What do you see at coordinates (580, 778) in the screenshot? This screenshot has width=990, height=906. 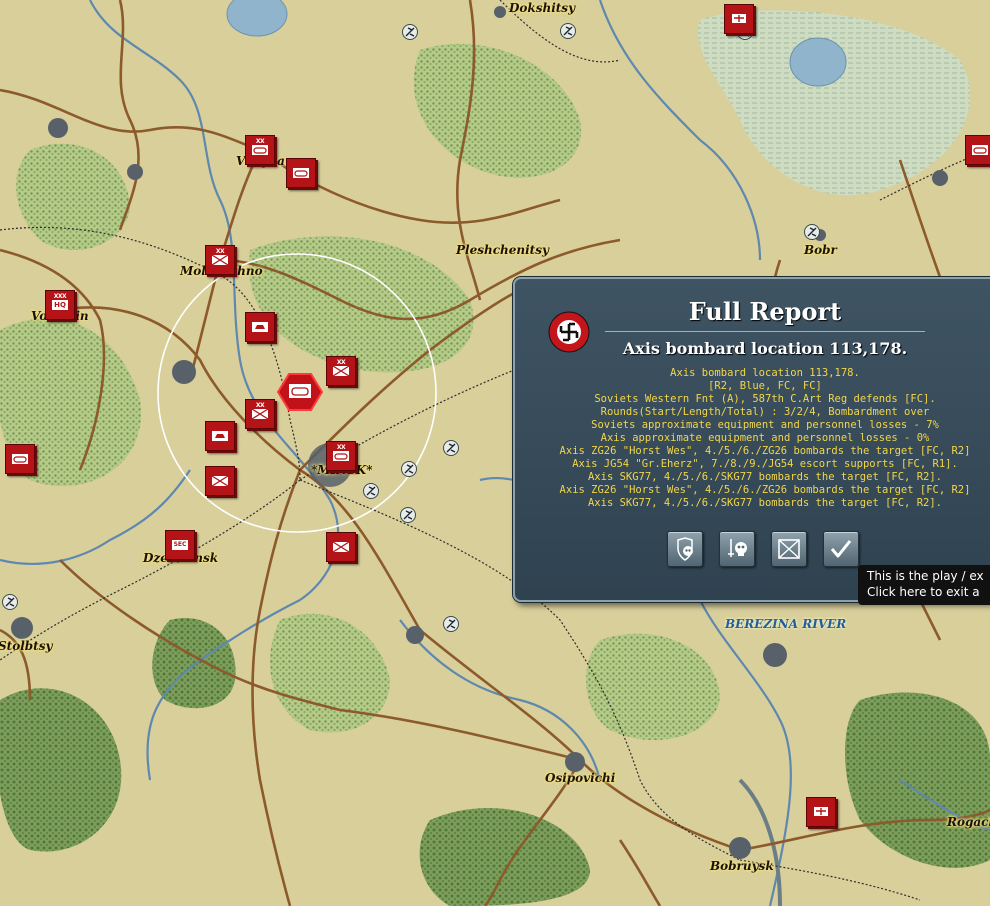 I see `town-label-osipovichi: Osipovichi` at bounding box center [580, 778].